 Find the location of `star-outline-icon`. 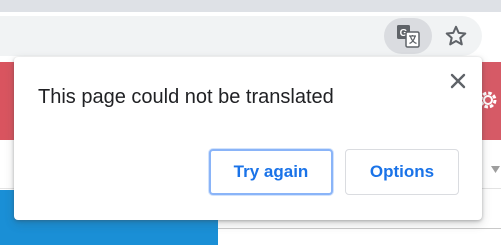

star-outline-icon is located at coordinates (456, 35).